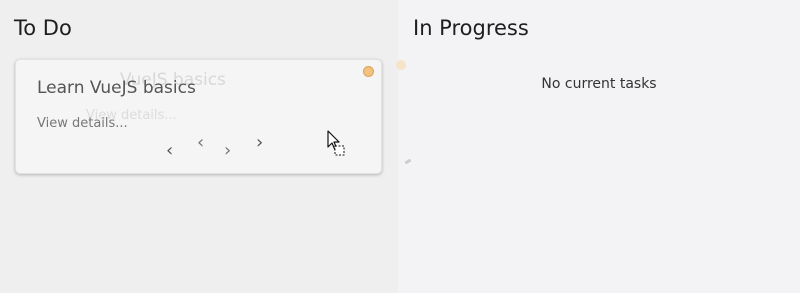 This screenshot has height=293, width=800. Describe the element at coordinates (336, 143) in the screenshot. I see `drag-copy-cursor-icon` at that location.